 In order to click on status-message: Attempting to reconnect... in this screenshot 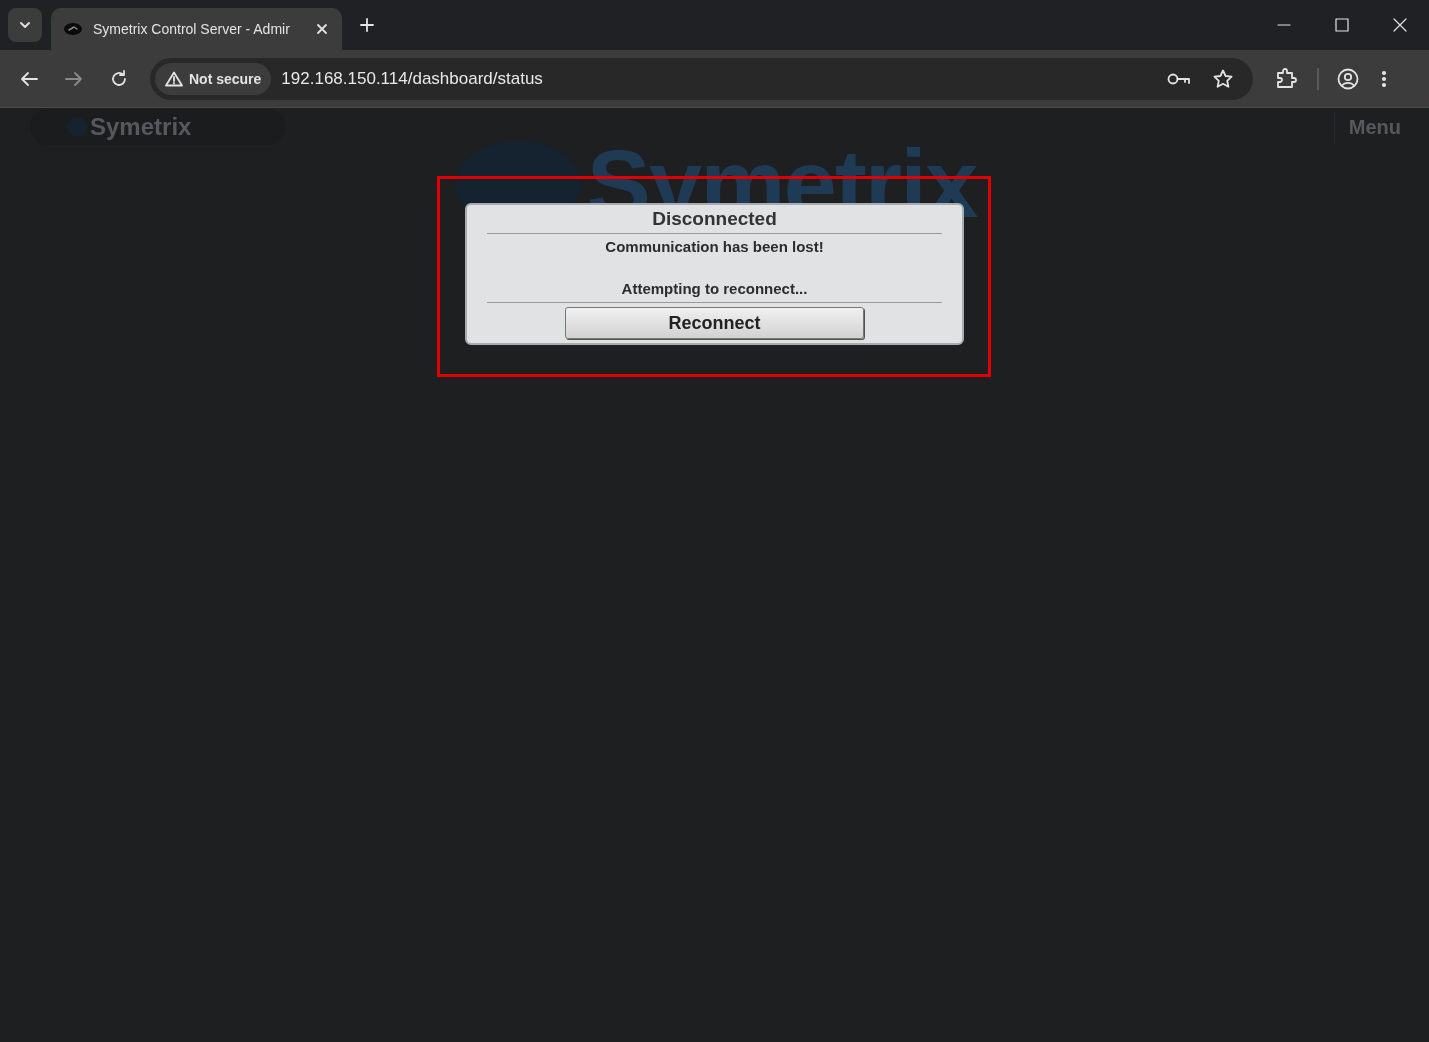, I will do `click(714, 289)`.